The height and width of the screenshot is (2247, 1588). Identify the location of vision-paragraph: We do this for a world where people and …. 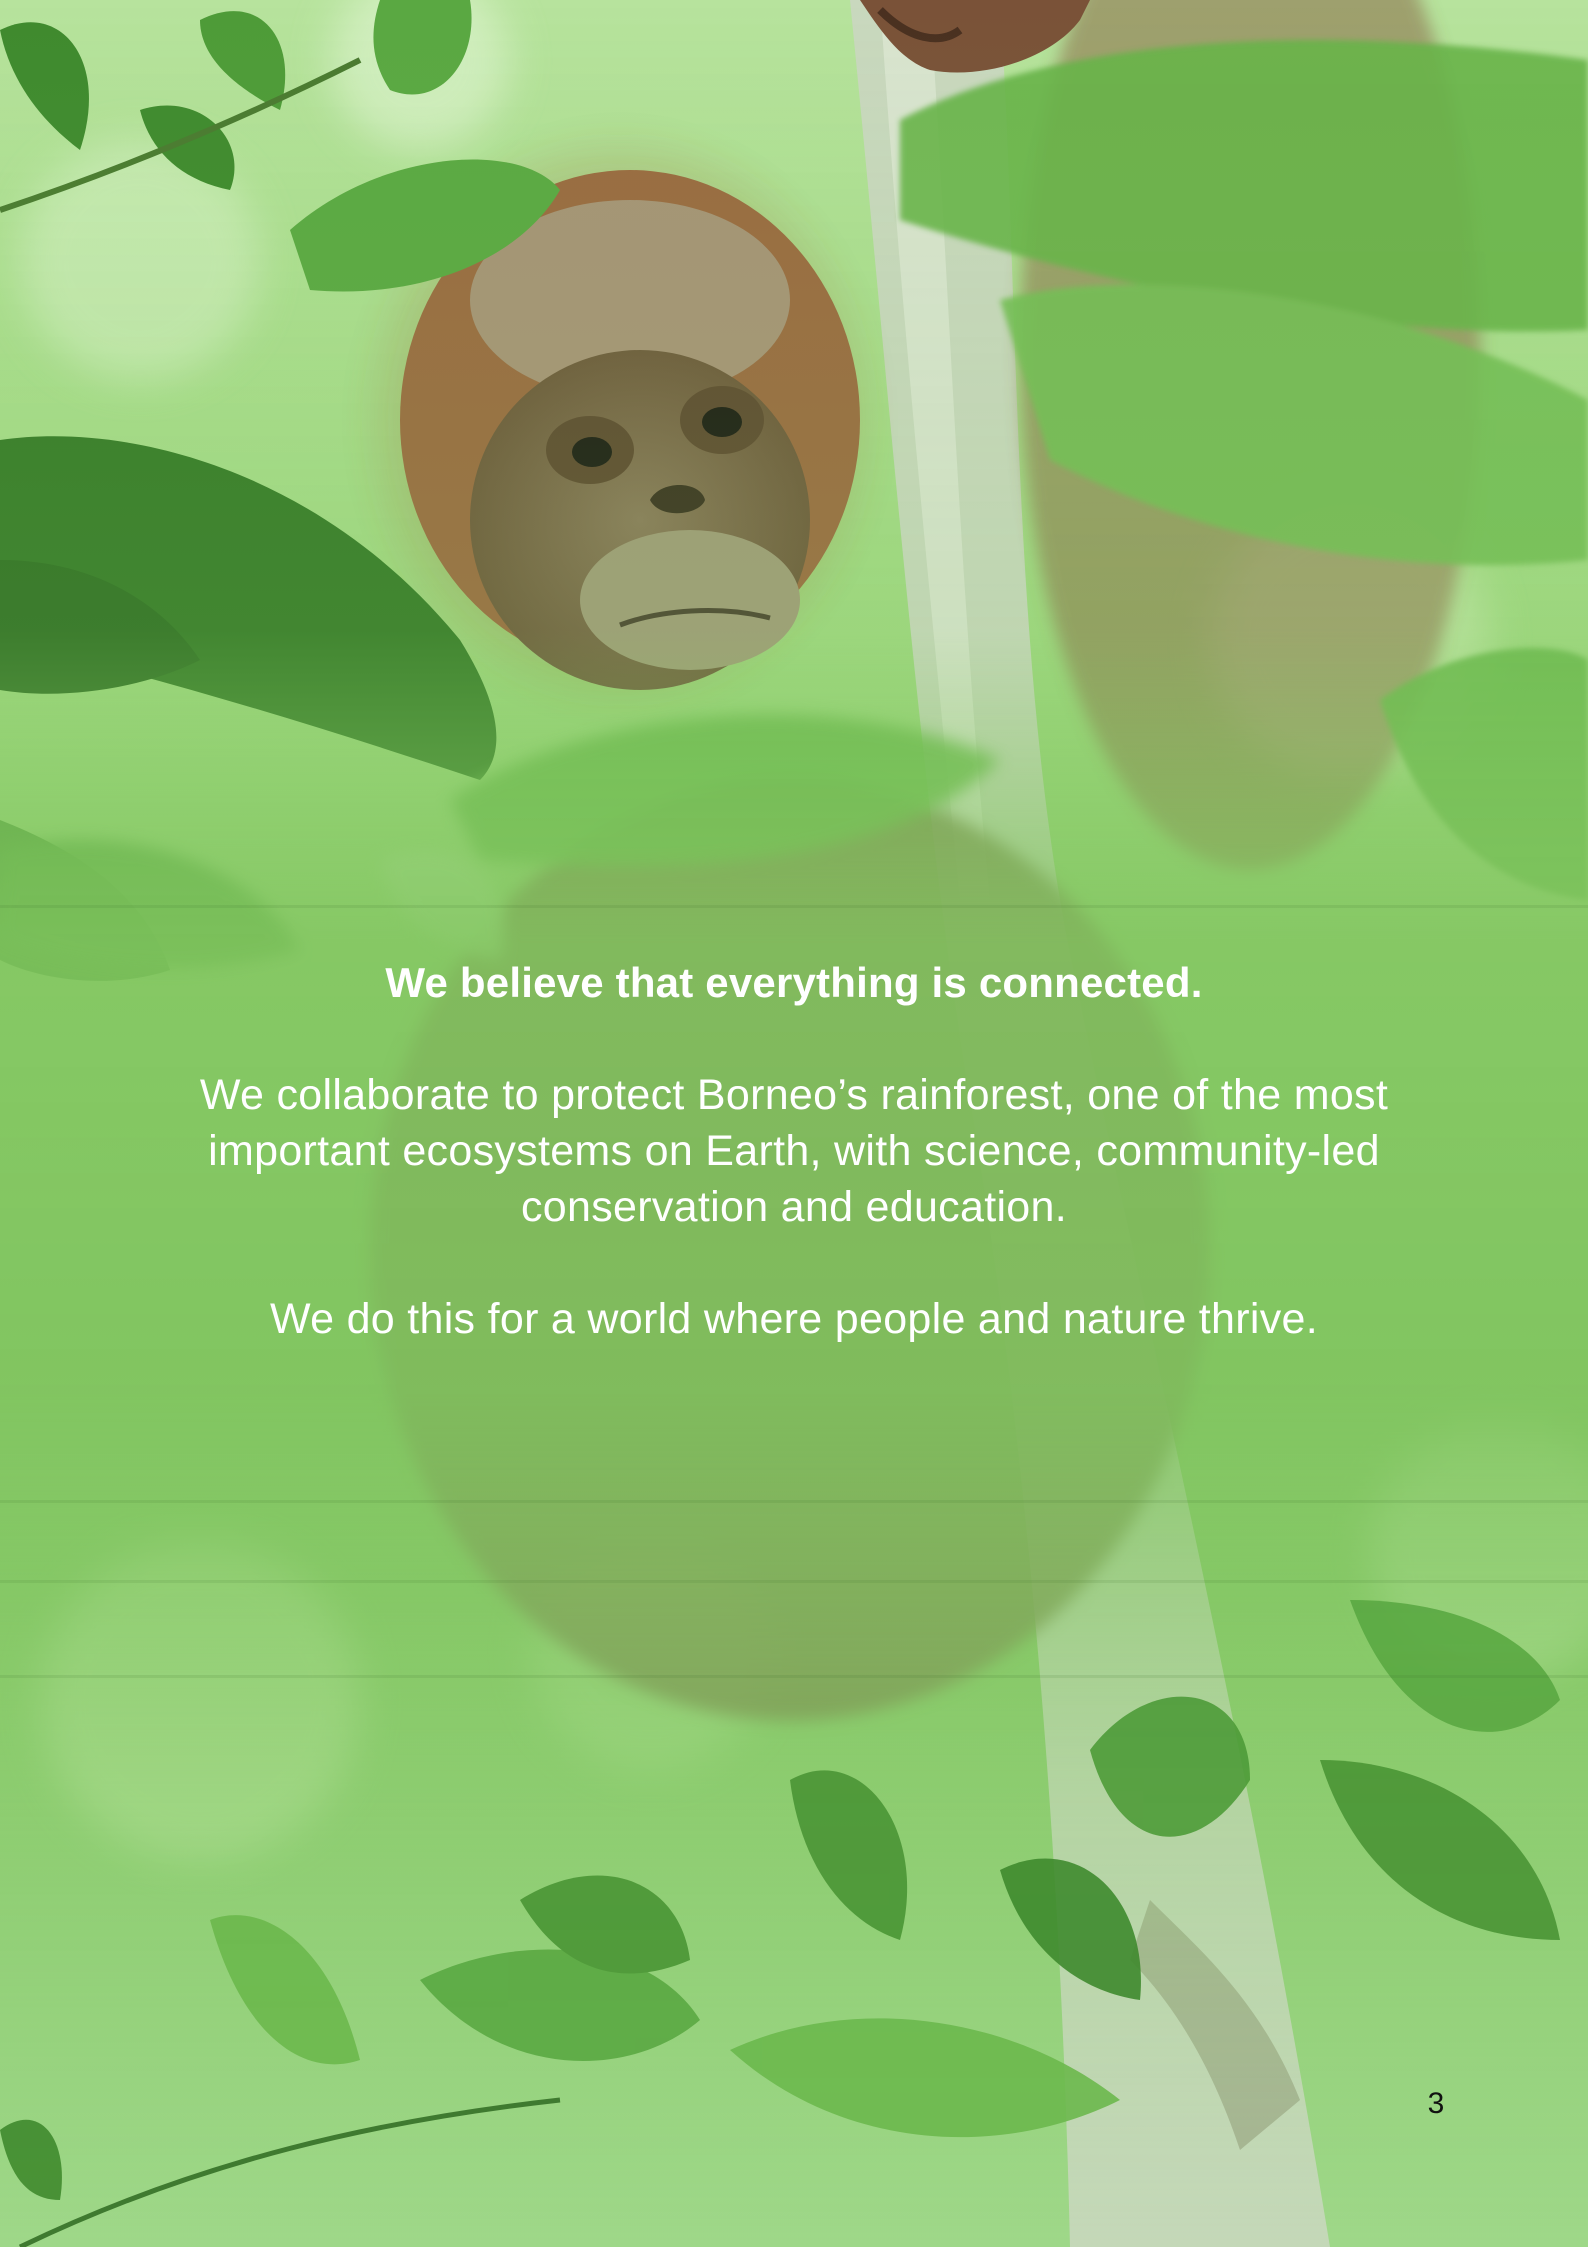
(794, 1319).